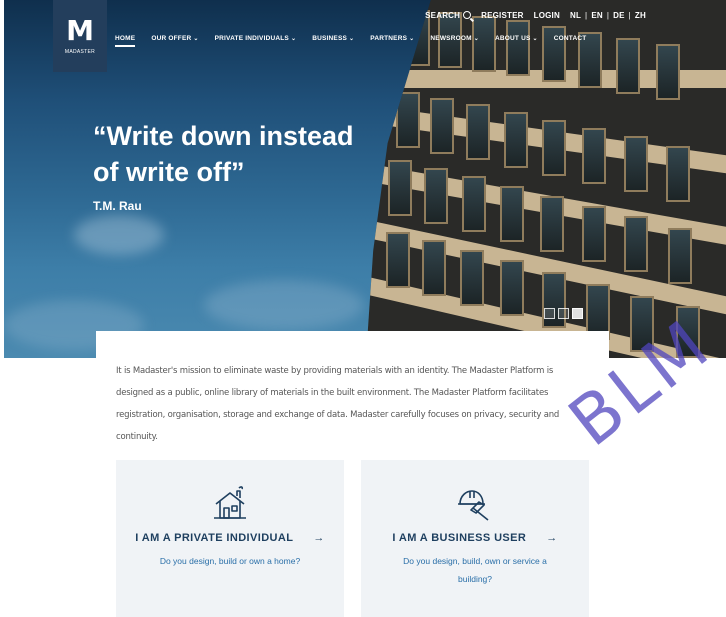 The image size is (726, 617). What do you see at coordinates (547, 15) in the screenshot?
I see `login-link: LOGIN` at bounding box center [547, 15].